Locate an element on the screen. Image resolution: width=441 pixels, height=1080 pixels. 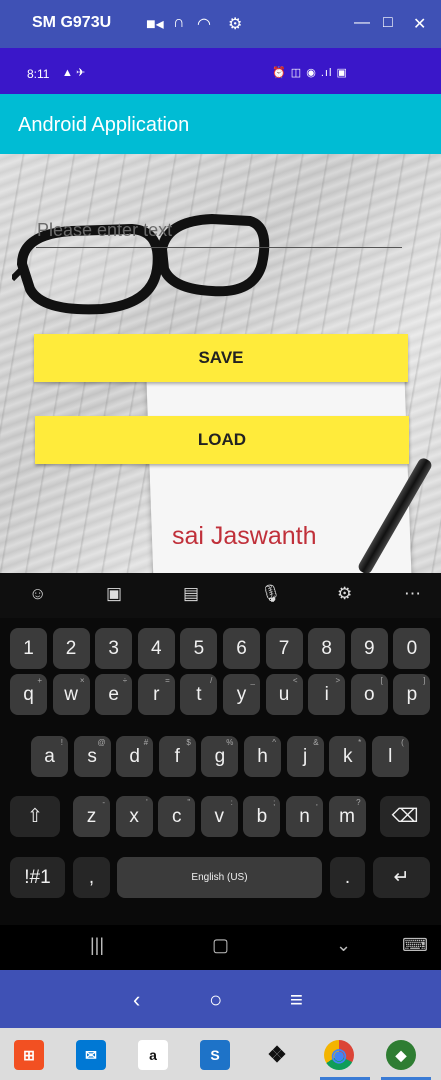
notification-icons: ▲ ✈ is located at coordinates (74, 73).